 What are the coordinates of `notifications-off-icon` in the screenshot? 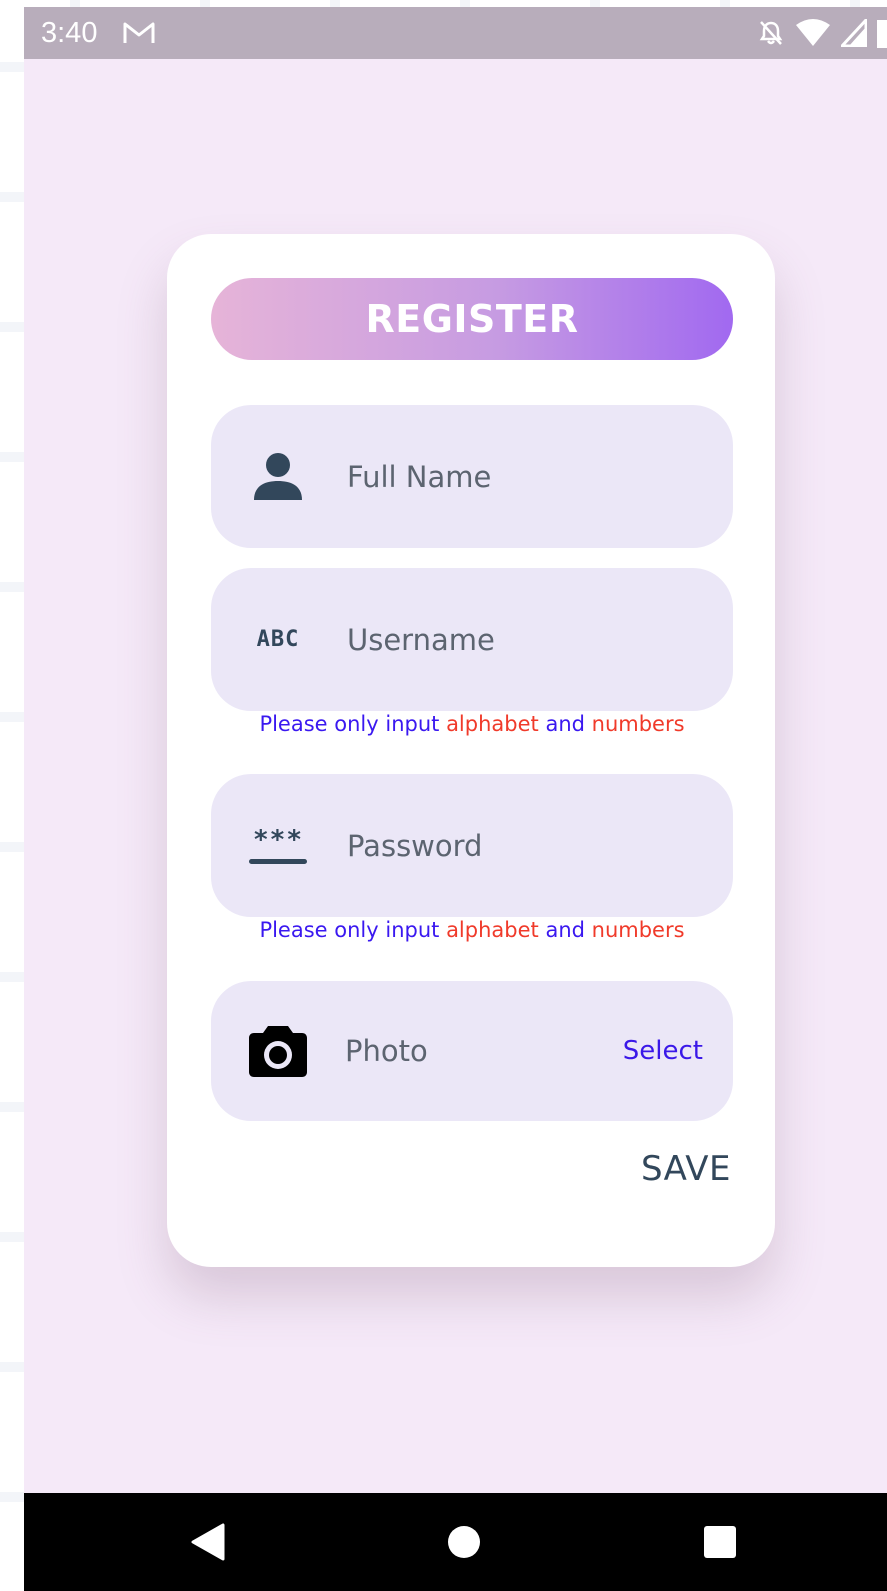 It's located at (771, 33).